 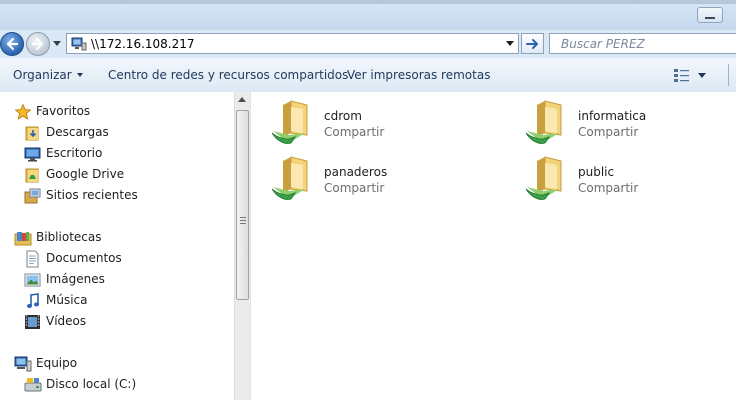 I want to click on scroll-up-icon, so click(x=242, y=99).